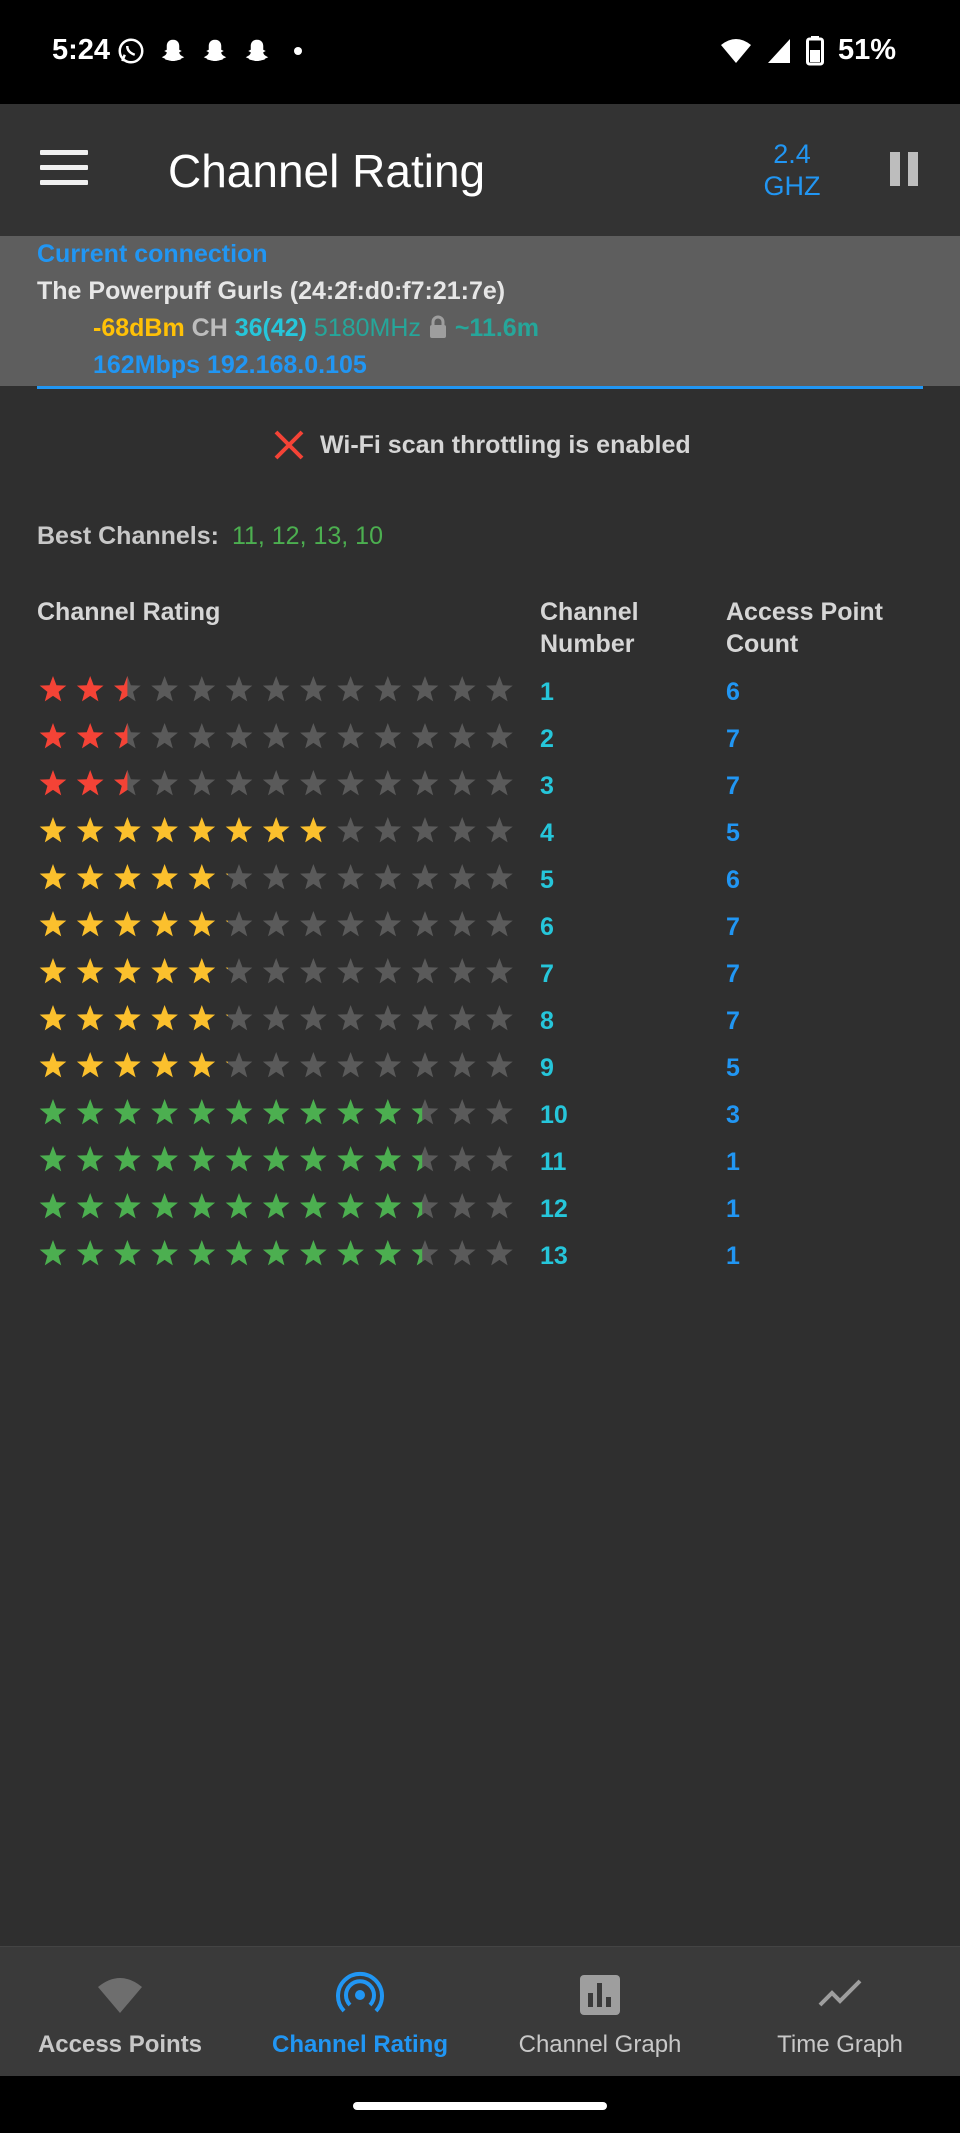  I want to click on channel-number: 5, so click(547, 880).